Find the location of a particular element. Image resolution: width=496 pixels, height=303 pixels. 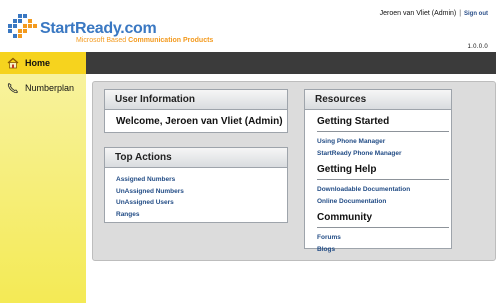

section-heading: Getting Started is located at coordinates (353, 121).